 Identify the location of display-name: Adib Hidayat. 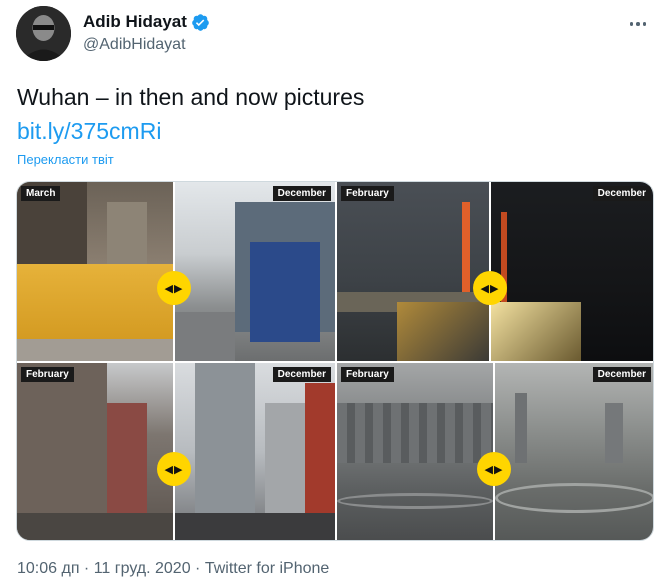
(135, 22).